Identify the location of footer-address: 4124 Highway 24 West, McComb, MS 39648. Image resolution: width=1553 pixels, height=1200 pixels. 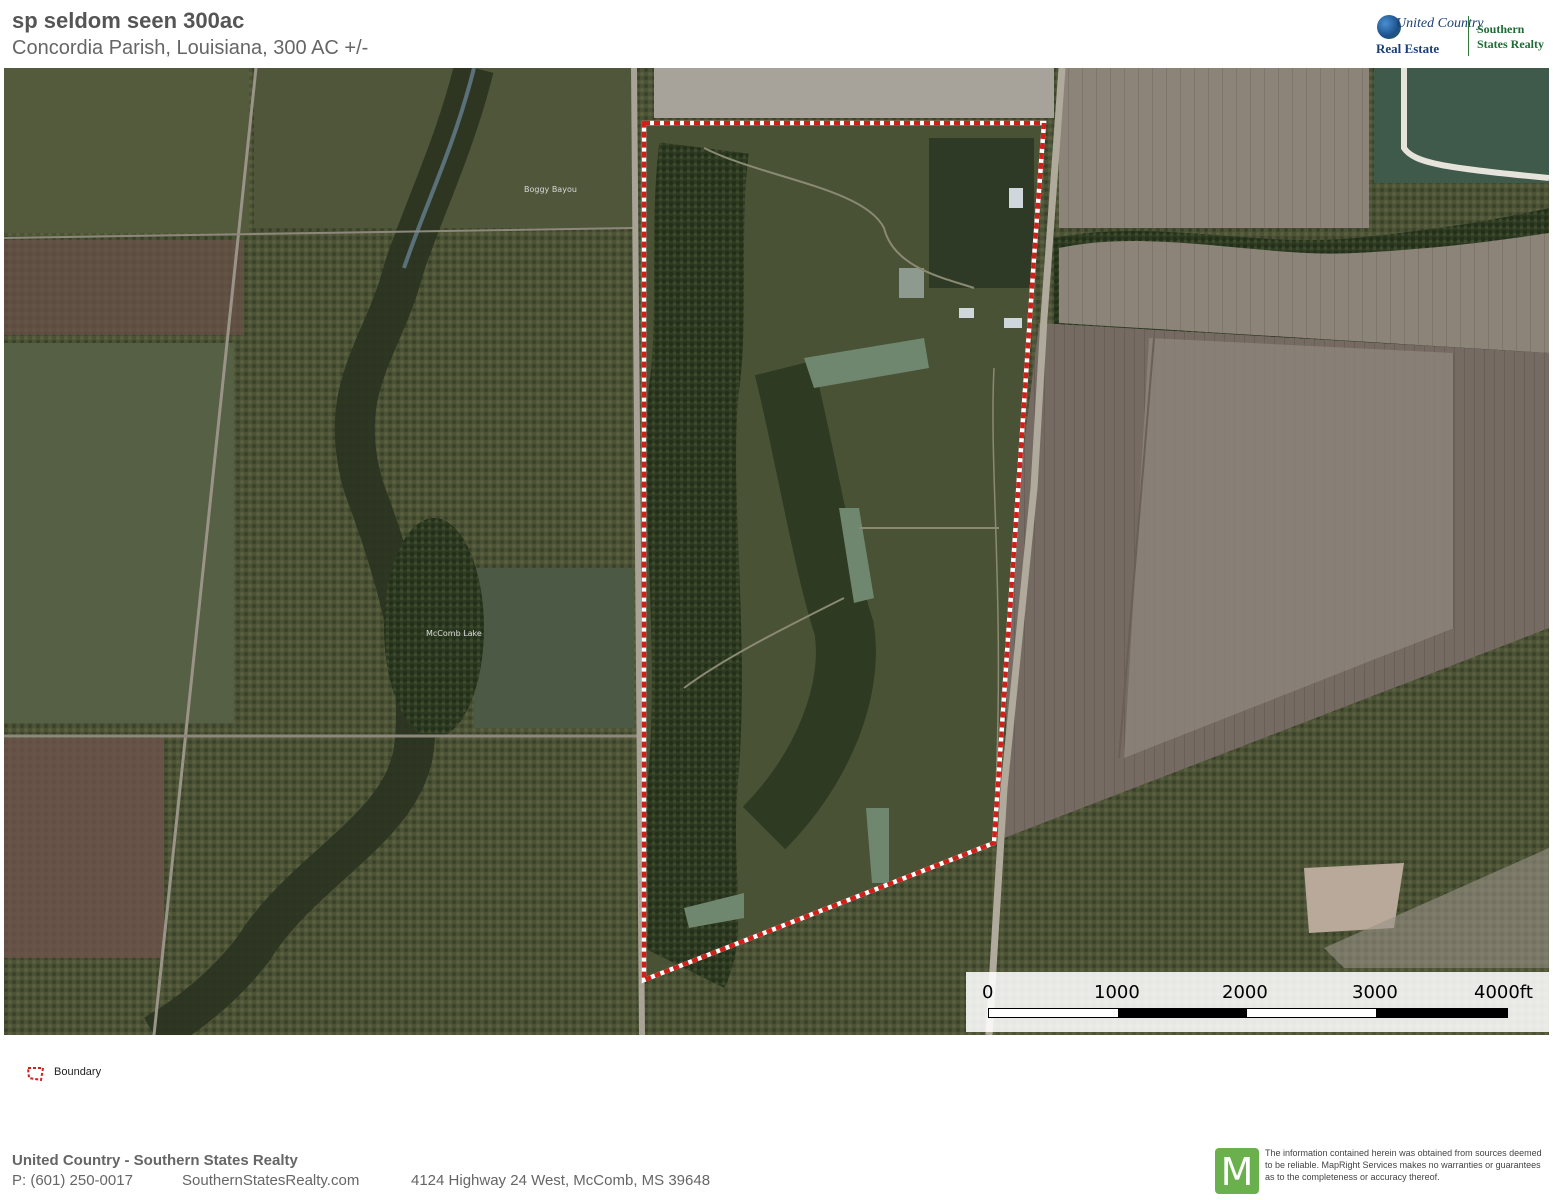
(561, 1180).